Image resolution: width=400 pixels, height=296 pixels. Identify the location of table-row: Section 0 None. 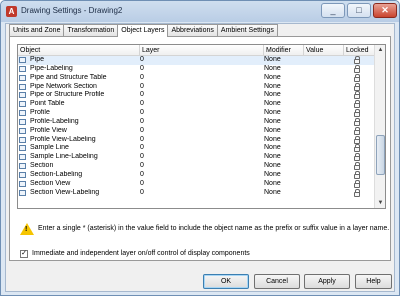
(196, 166).